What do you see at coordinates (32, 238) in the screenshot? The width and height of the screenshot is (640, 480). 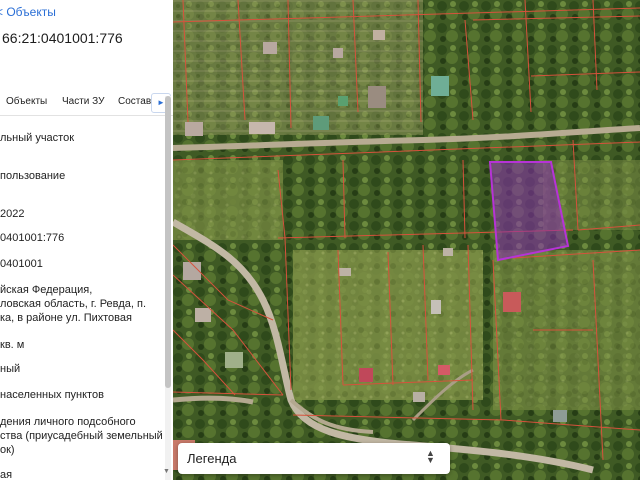 I see `attr-cadastral-number: 0401001:776` at bounding box center [32, 238].